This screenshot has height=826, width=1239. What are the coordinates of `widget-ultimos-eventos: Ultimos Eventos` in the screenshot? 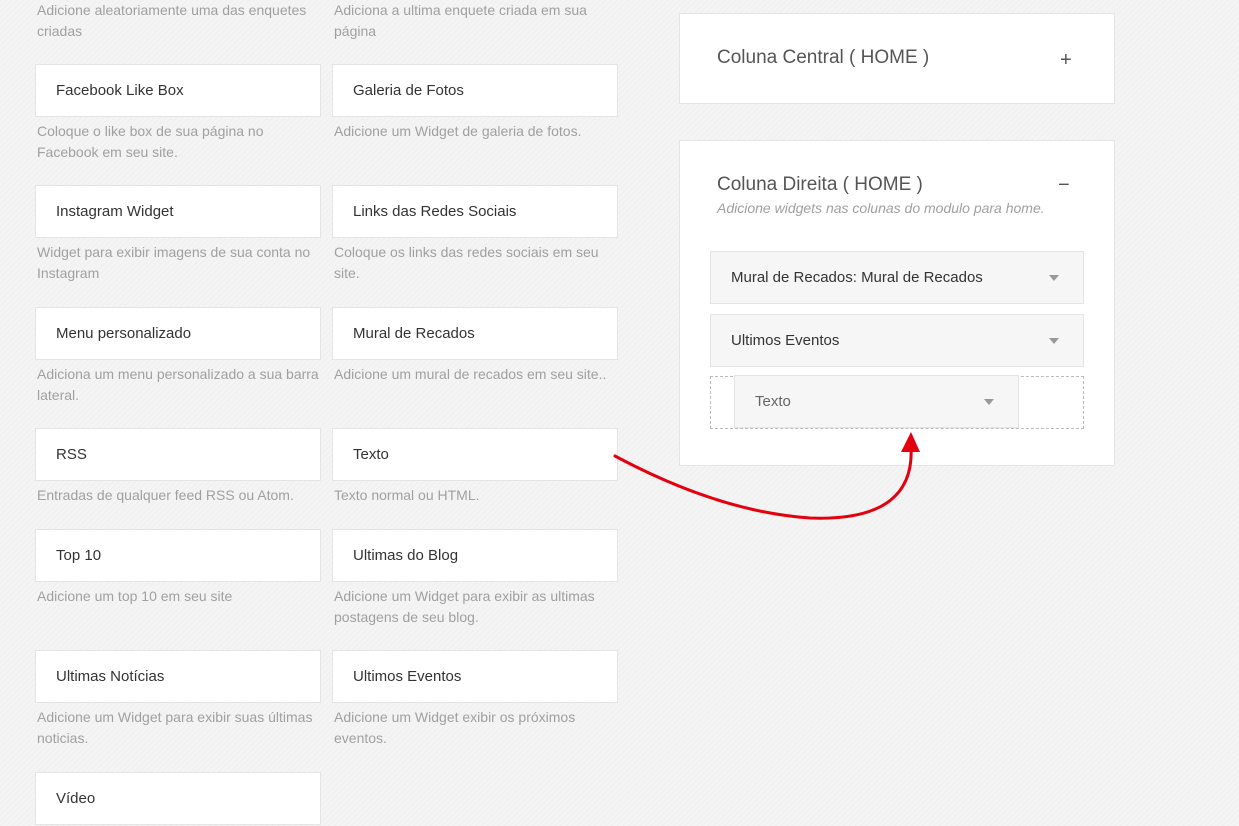 It's located at (475, 676).